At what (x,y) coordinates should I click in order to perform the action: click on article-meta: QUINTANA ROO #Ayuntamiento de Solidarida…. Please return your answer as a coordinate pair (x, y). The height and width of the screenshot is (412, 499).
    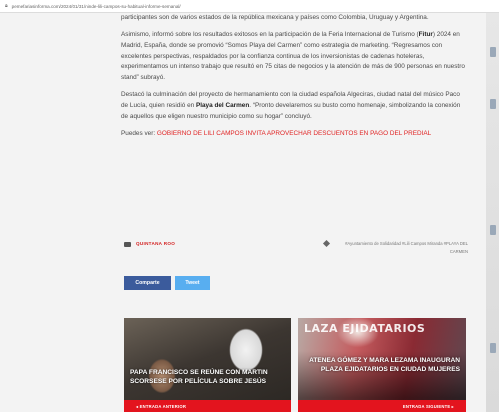
    Looking at the image, I should click on (296, 253).